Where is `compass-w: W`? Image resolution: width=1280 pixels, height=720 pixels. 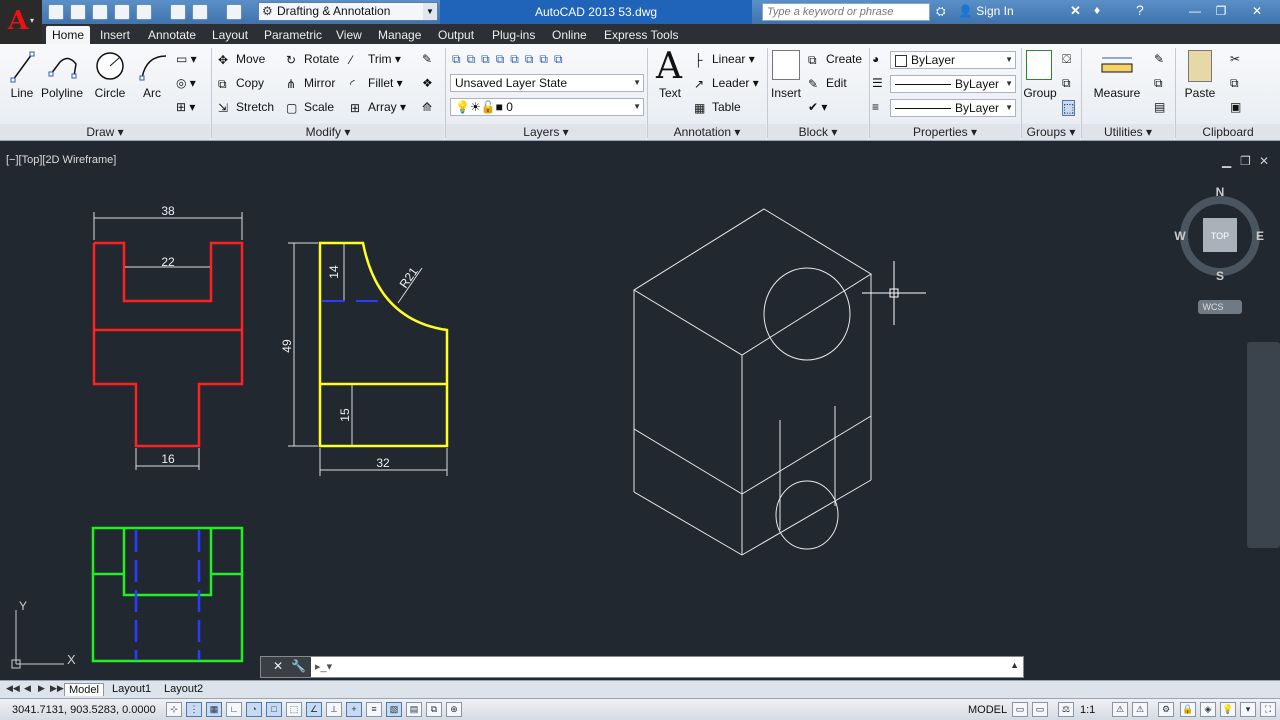 compass-w: W is located at coordinates (1180, 236).